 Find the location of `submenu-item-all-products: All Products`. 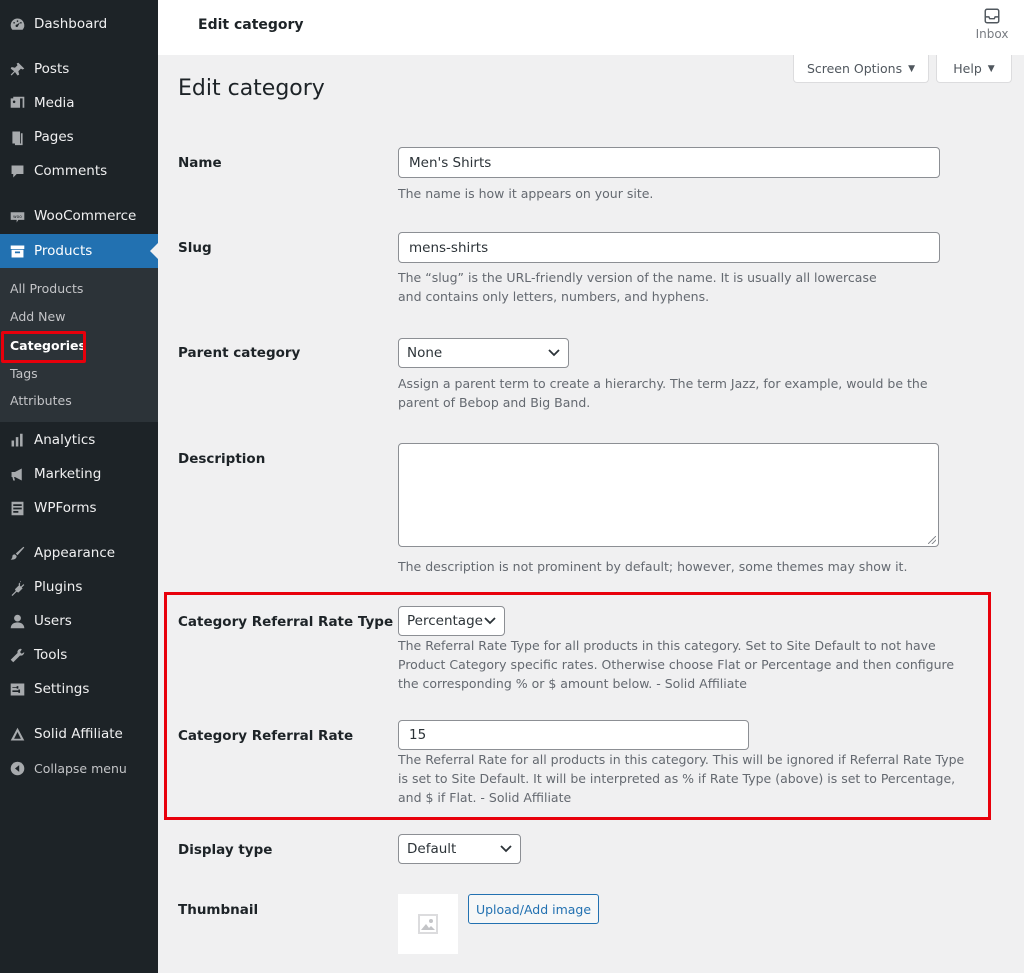

submenu-item-all-products: All Products is located at coordinates (46, 288).